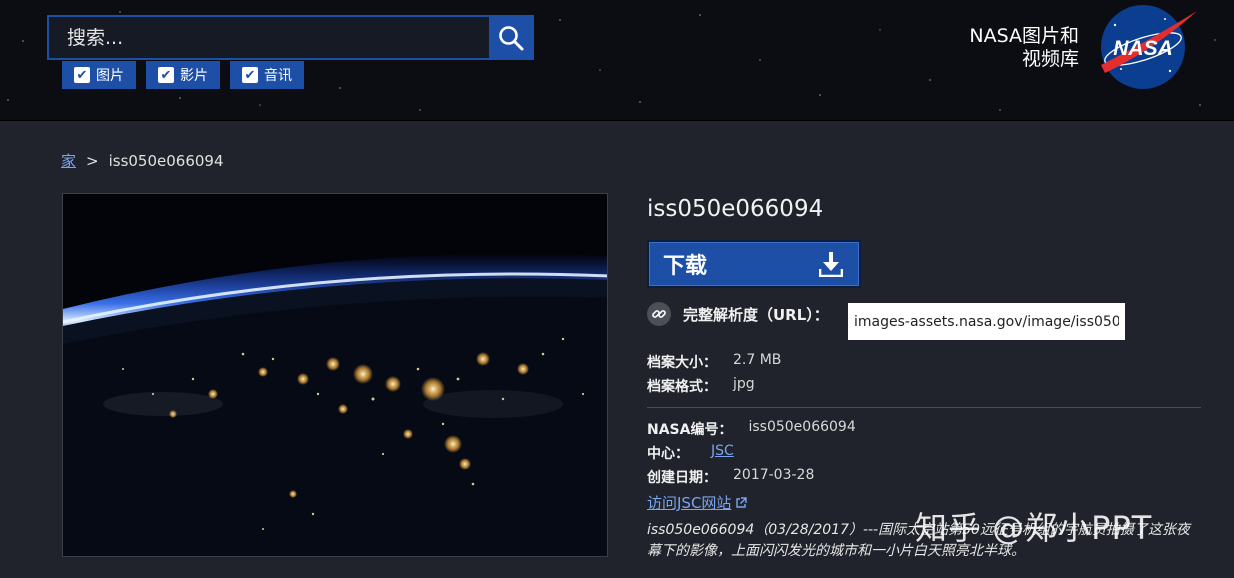  I want to click on filter-images: ✔ 图片, so click(99, 75).